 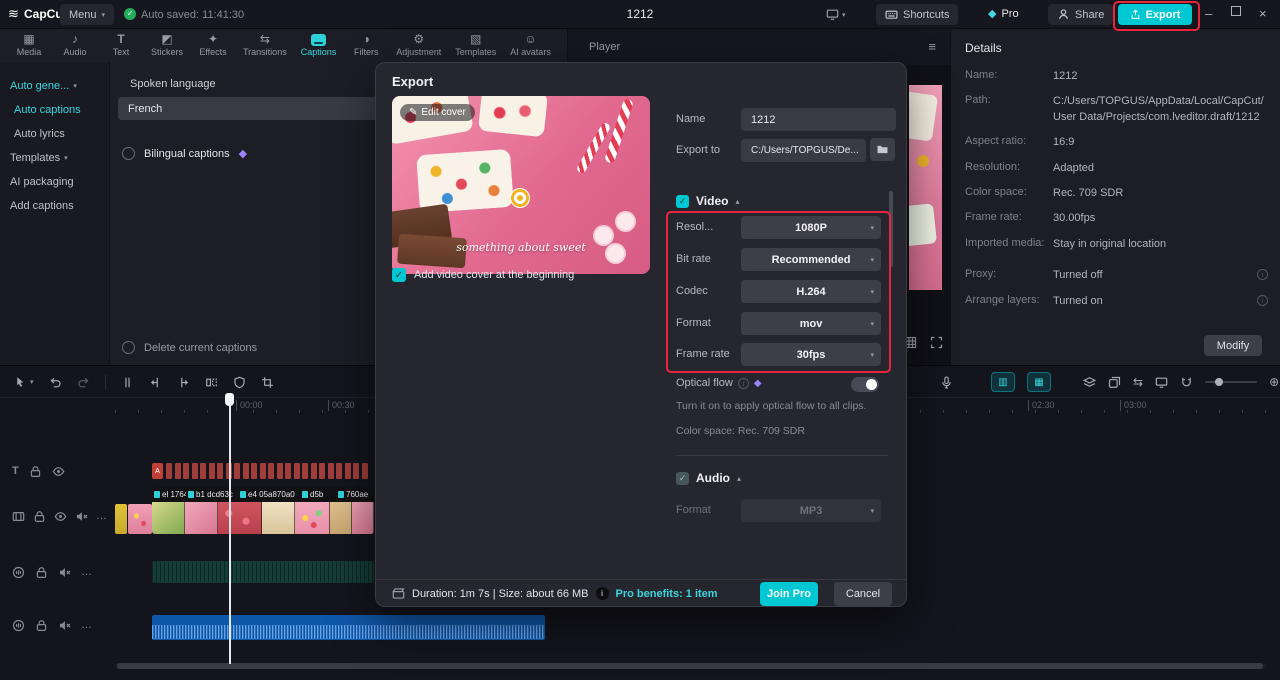 What do you see at coordinates (54, 134) in the screenshot?
I see `sidebar-item-auto-lyrics: Auto lyrics` at bounding box center [54, 134].